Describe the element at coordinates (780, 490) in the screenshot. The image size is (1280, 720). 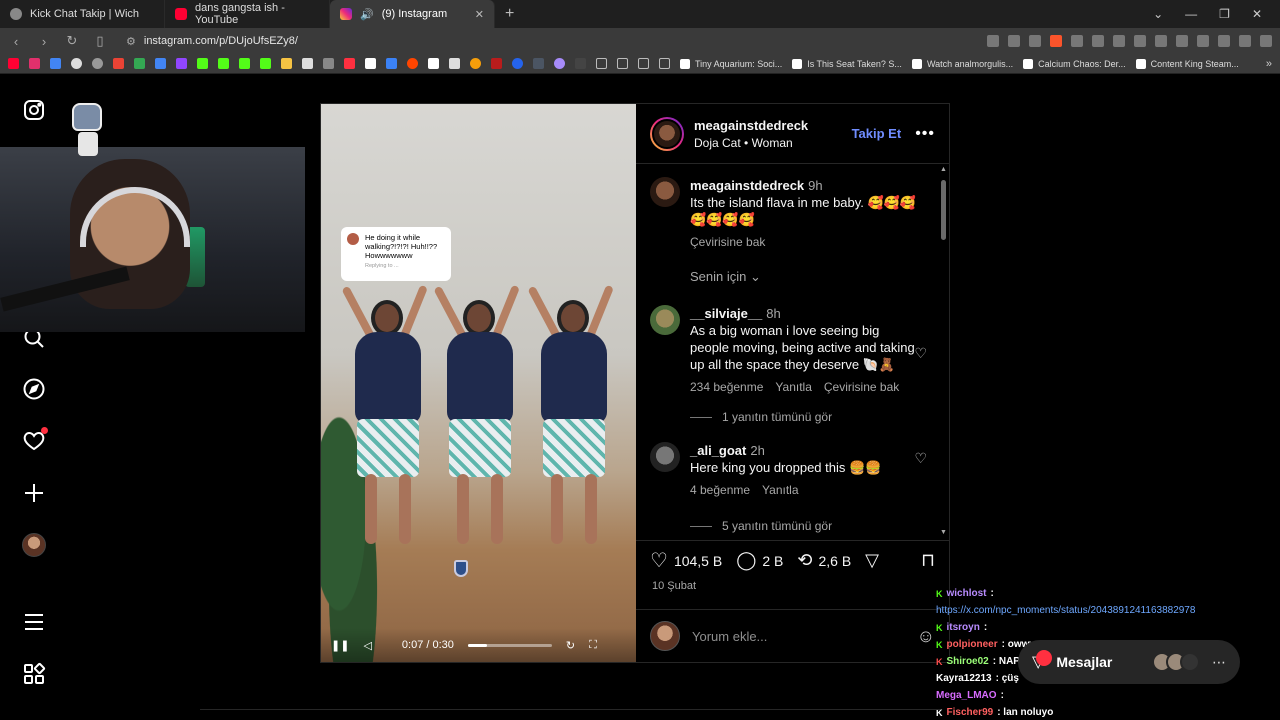
I see `reply-link: Yanıtla` at that location.